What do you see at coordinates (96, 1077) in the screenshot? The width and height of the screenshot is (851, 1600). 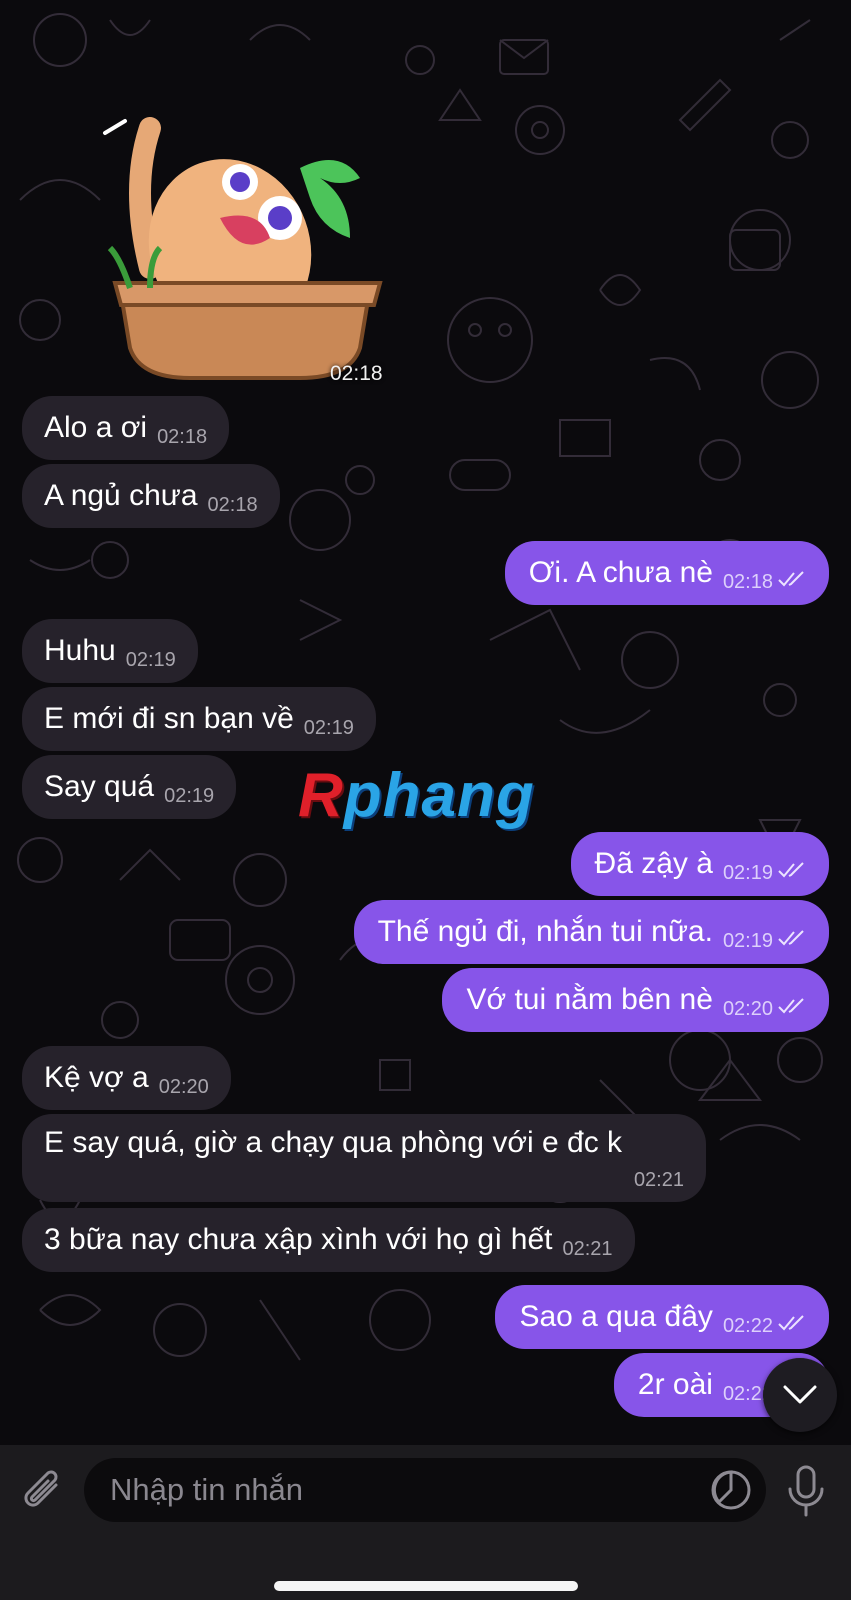 I see `message-text: Kệ vợ a` at bounding box center [96, 1077].